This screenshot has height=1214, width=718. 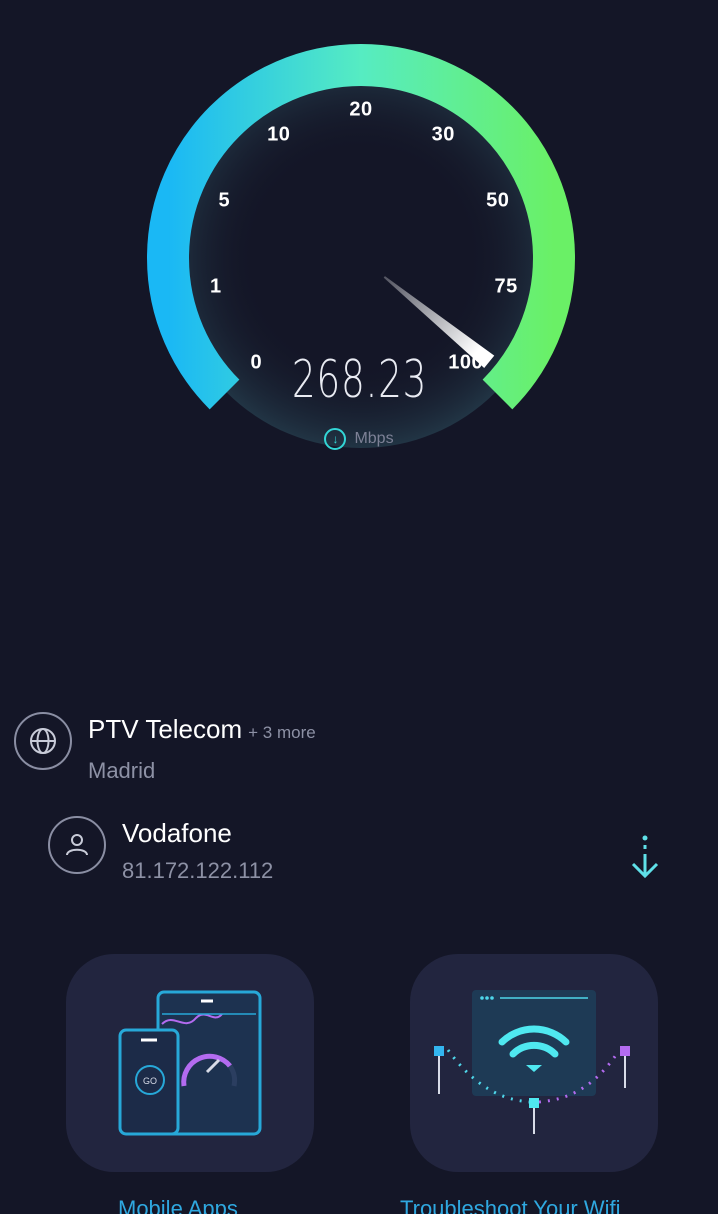 What do you see at coordinates (224, 200) in the screenshot?
I see `gauge-tick-label: 5` at bounding box center [224, 200].